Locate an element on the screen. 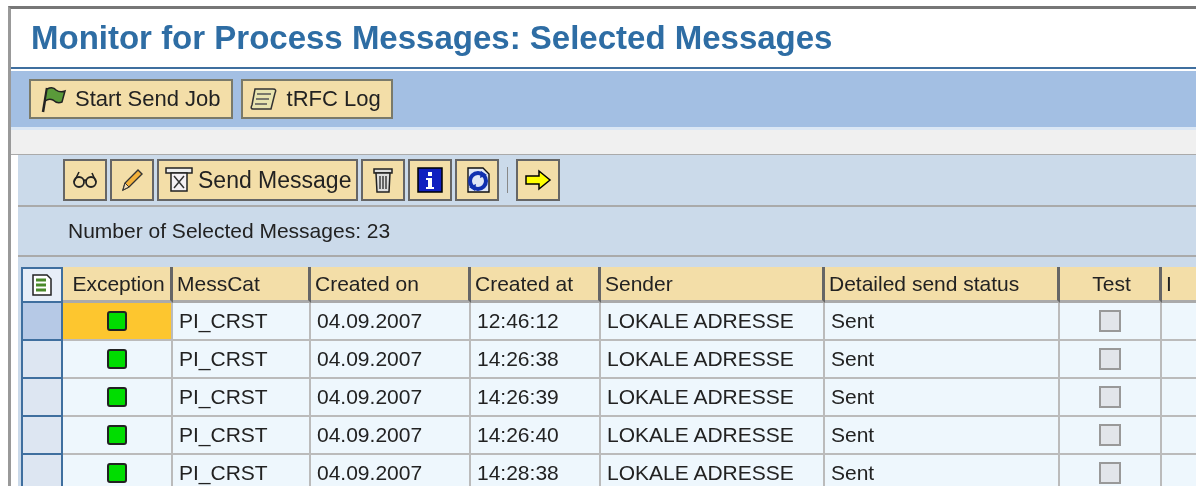  table-cell: 14:26:39 is located at coordinates (536, 398).